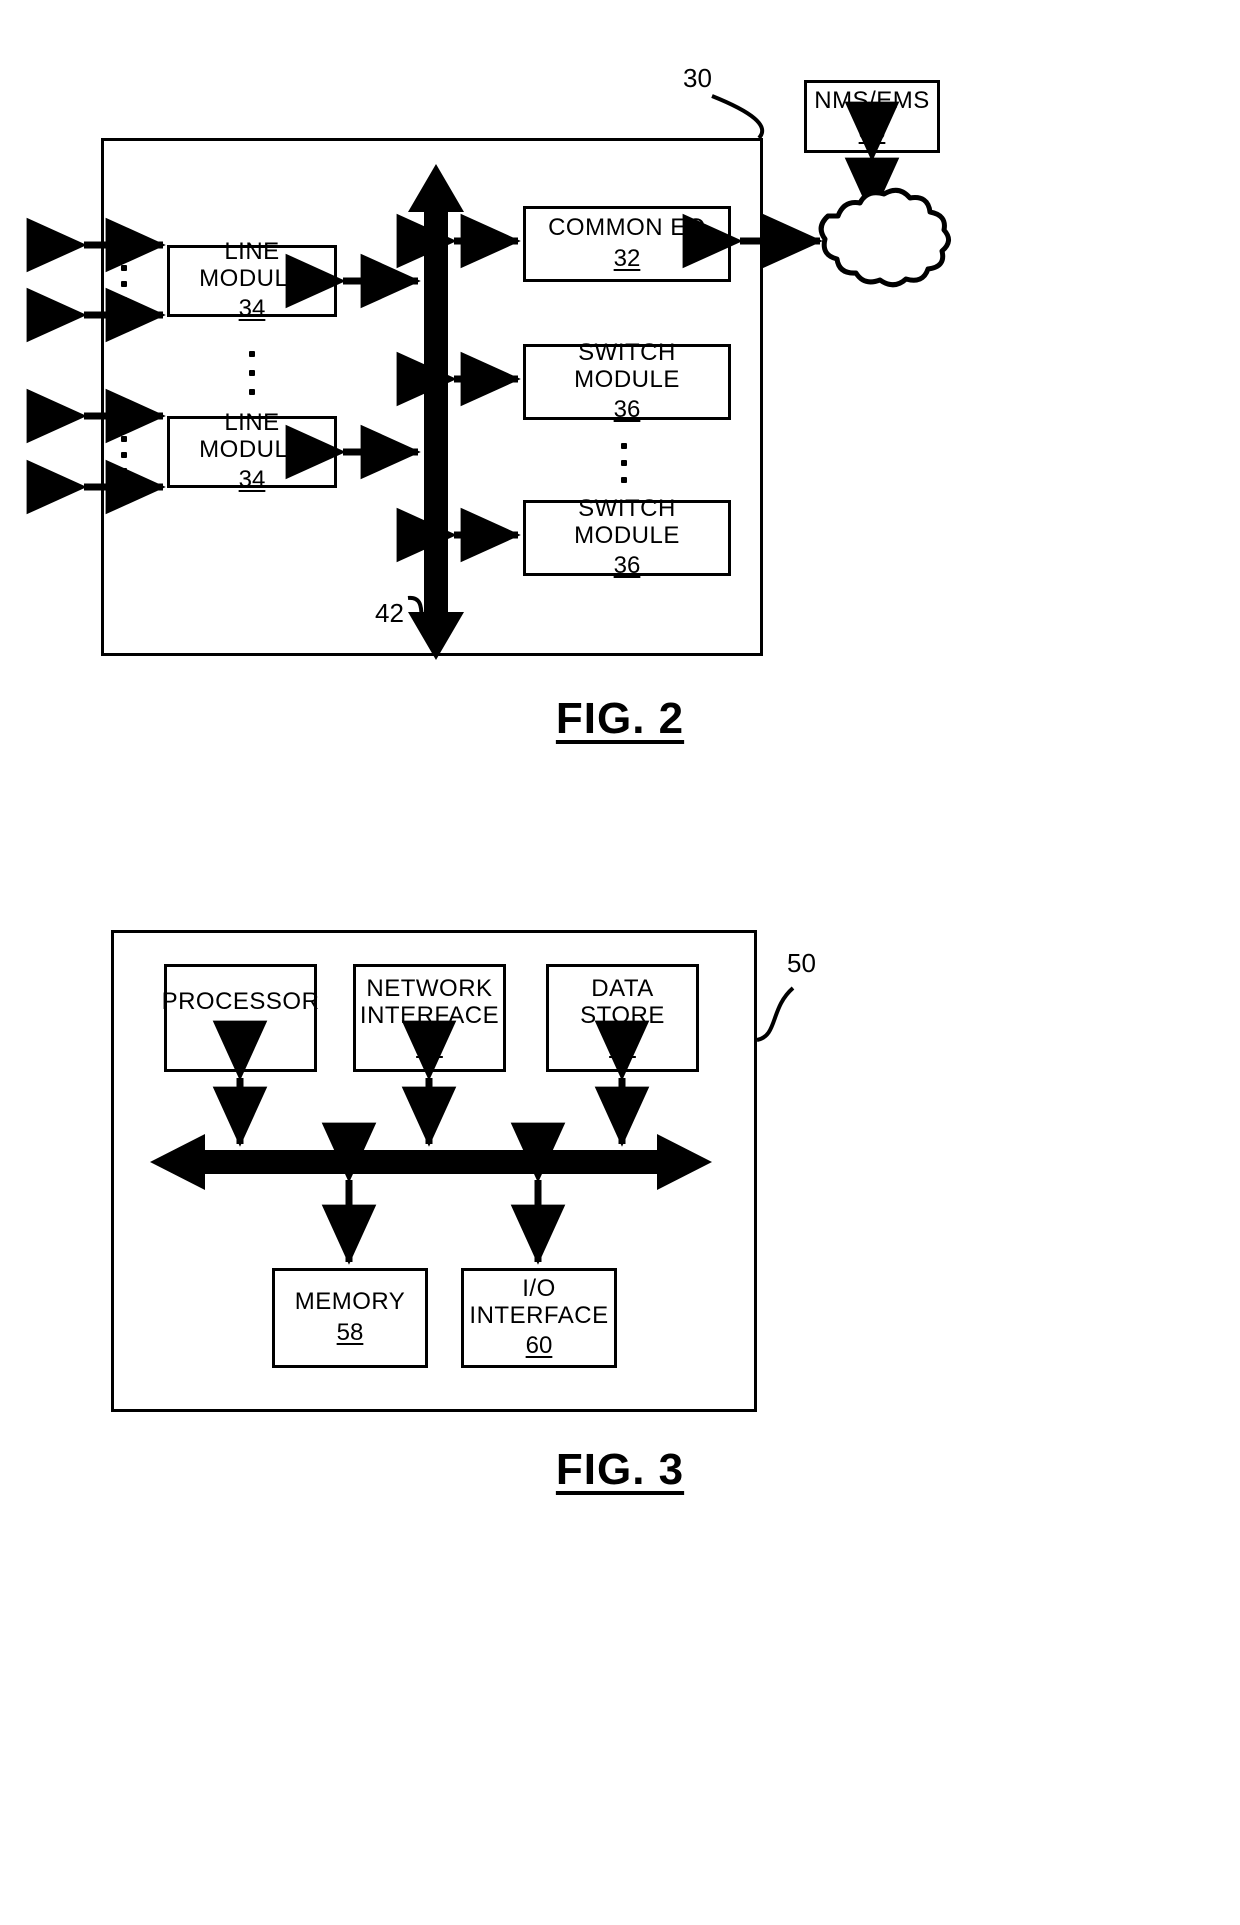  I want to click on fig2-switch-module-1-label: SWITCH MODULE, so click(627, 365).